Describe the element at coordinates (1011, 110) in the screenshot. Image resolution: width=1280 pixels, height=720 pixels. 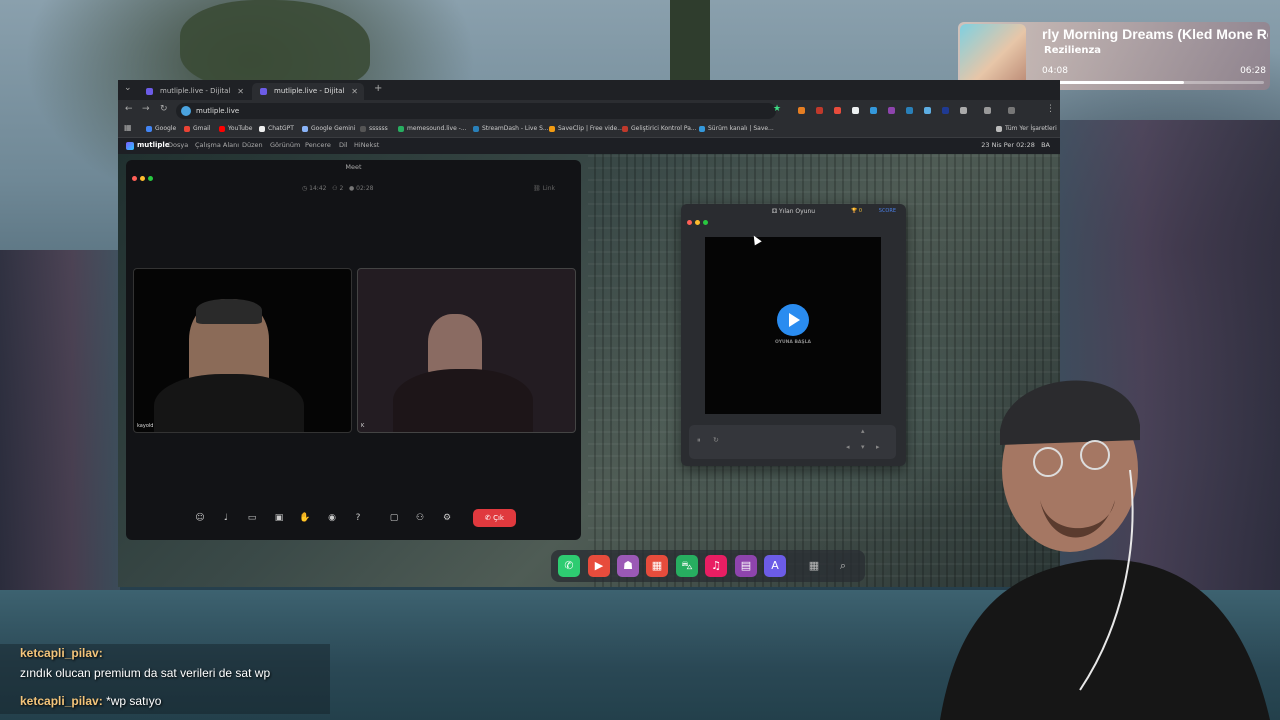
I see `profile-icon` at that location.